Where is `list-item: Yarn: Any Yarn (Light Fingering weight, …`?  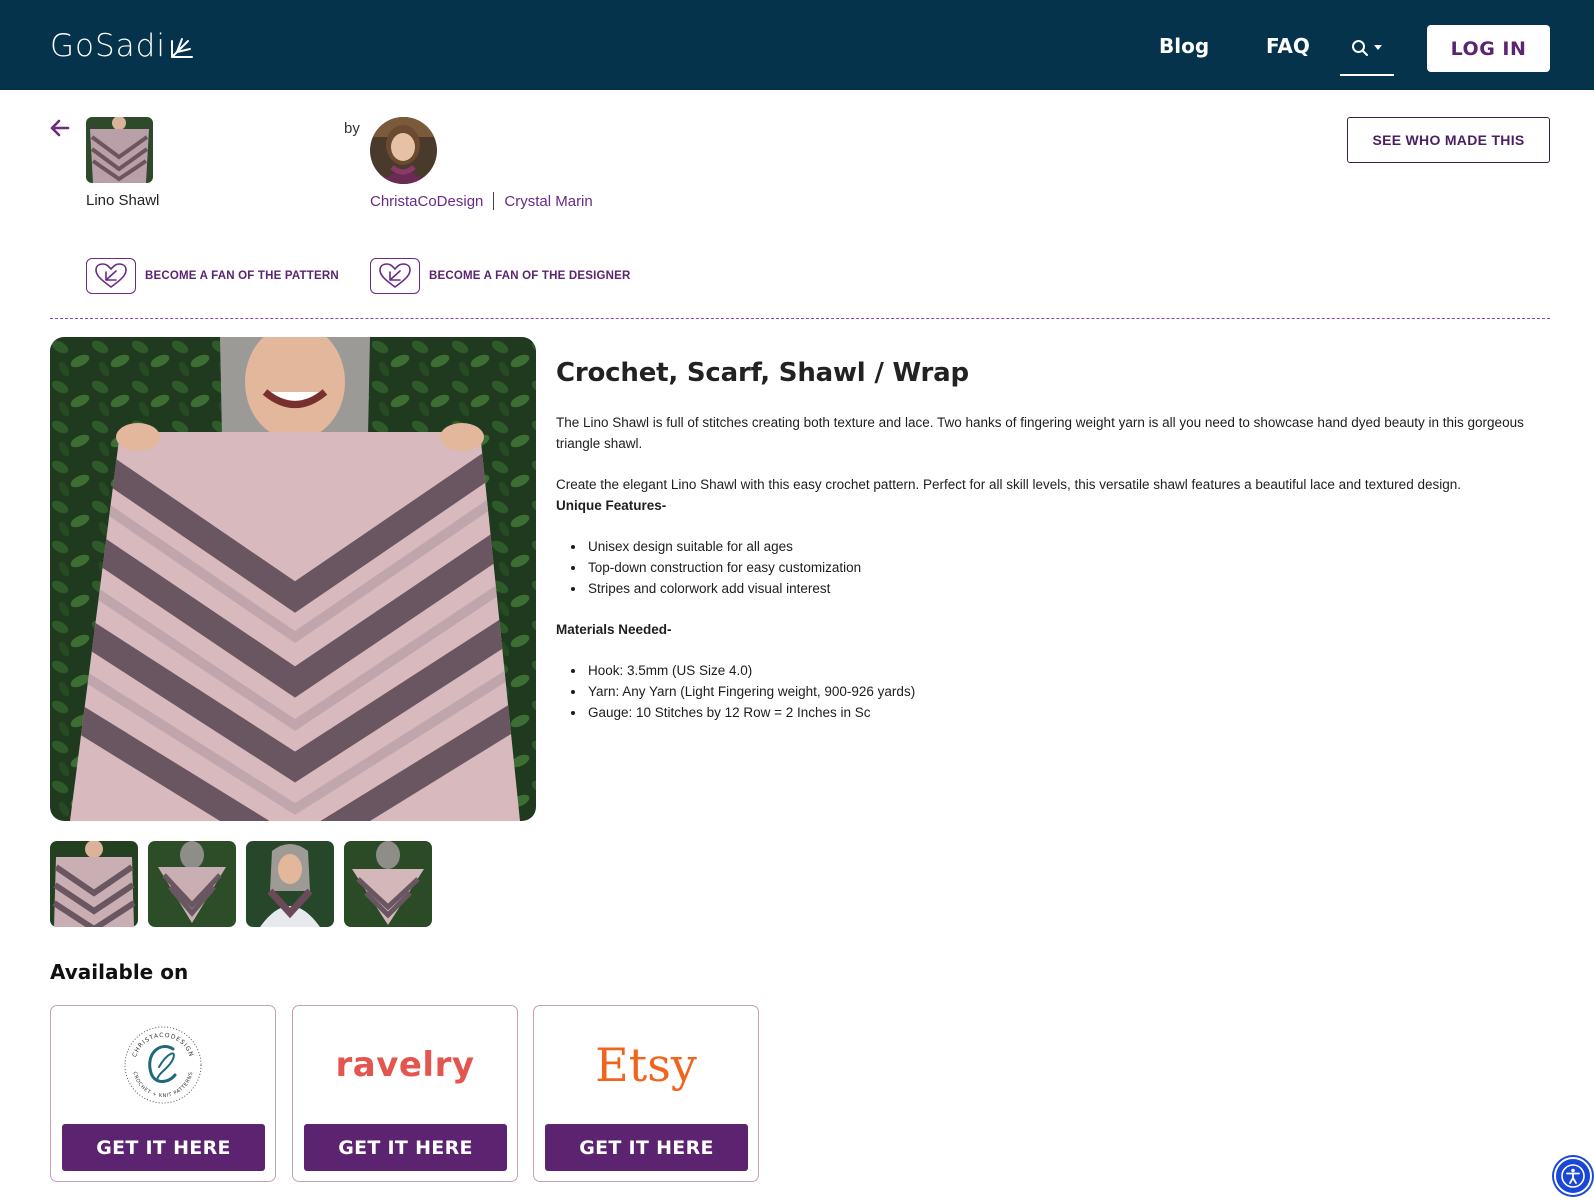
list-item: Yarn: Any Yarn (Light Fingering weight, … is located at coordinates (1066, 691).